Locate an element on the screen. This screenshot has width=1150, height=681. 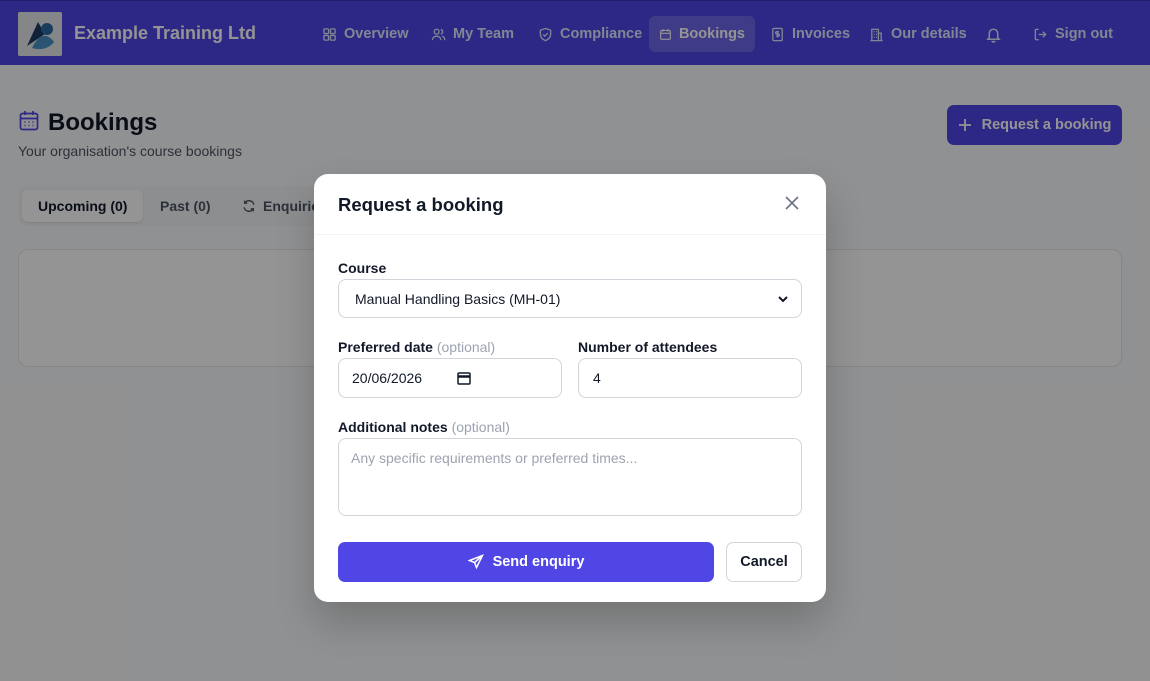
calendar-picker-icon is located at coordinates (464, 378).